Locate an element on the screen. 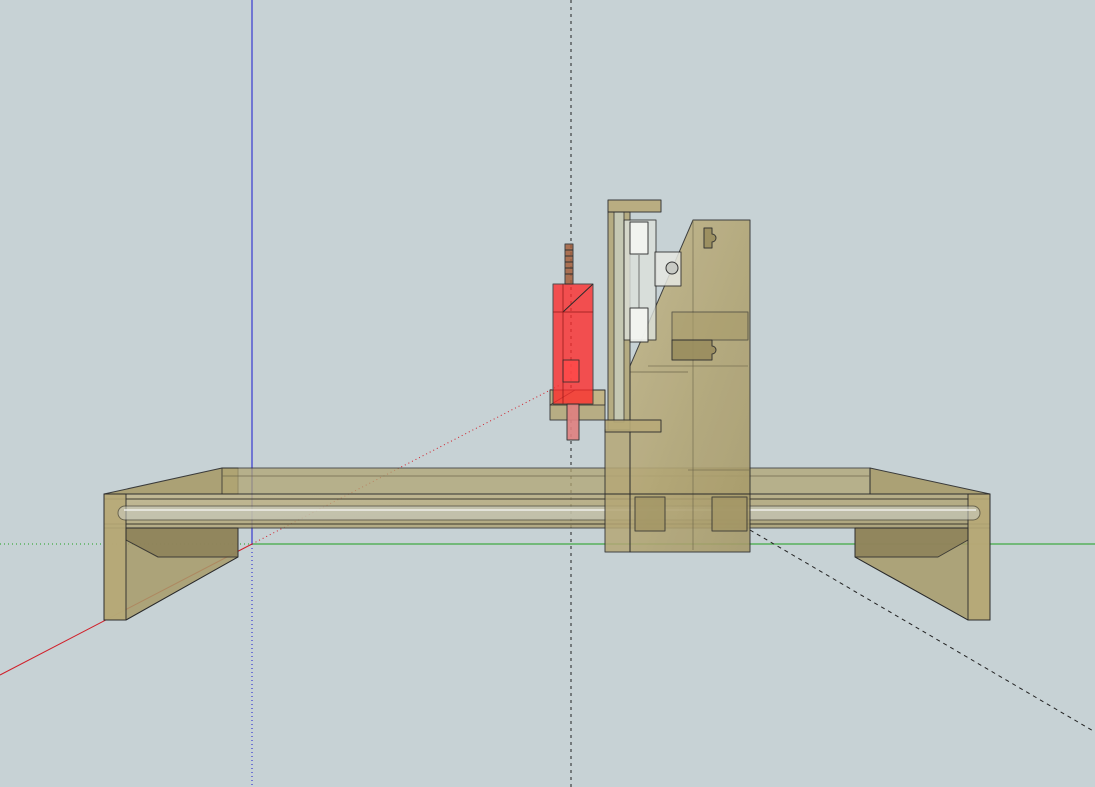 This screenshot has height=787, width=1095. z-column-inner is located at coordinates (619, 317).